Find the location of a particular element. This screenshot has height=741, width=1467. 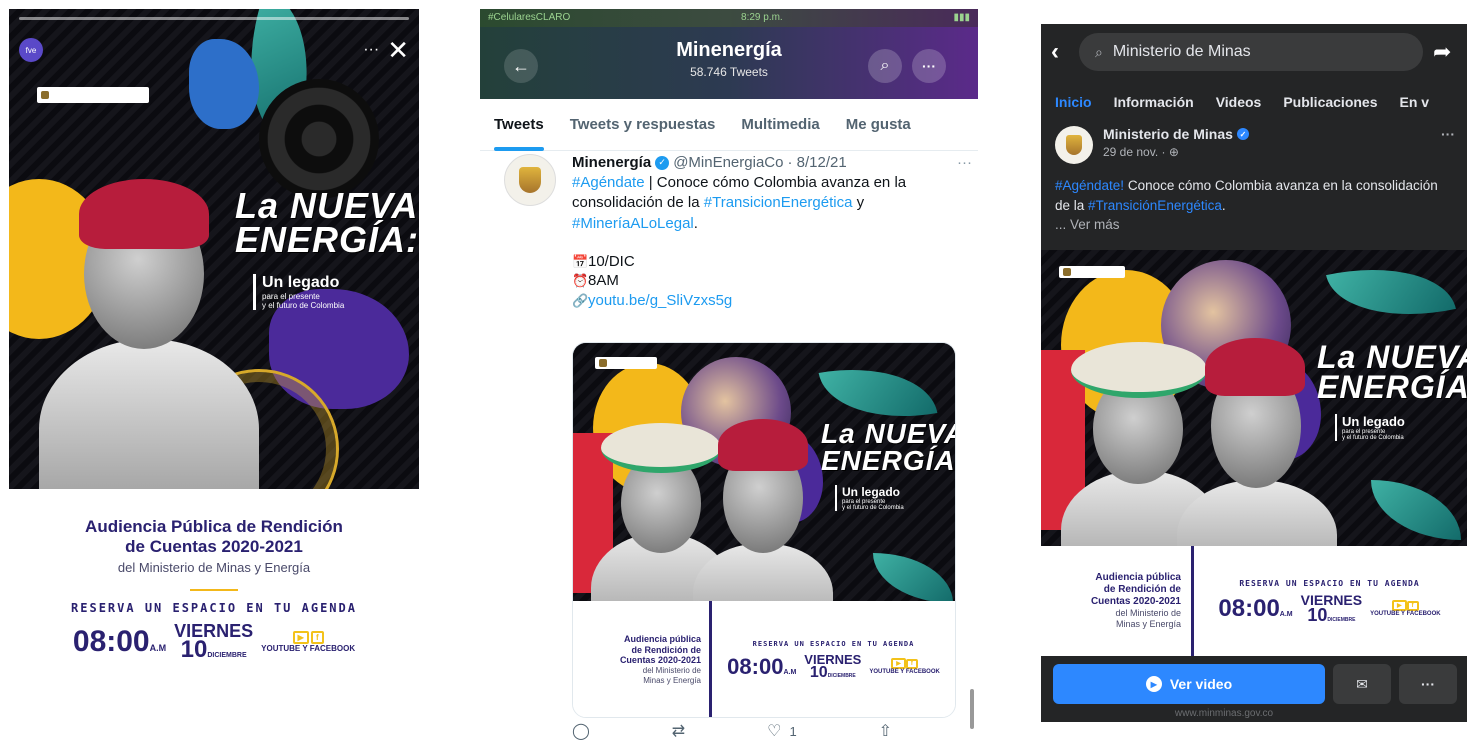

tweet-author-name: Minenergía is located at coordinates (611, 162).